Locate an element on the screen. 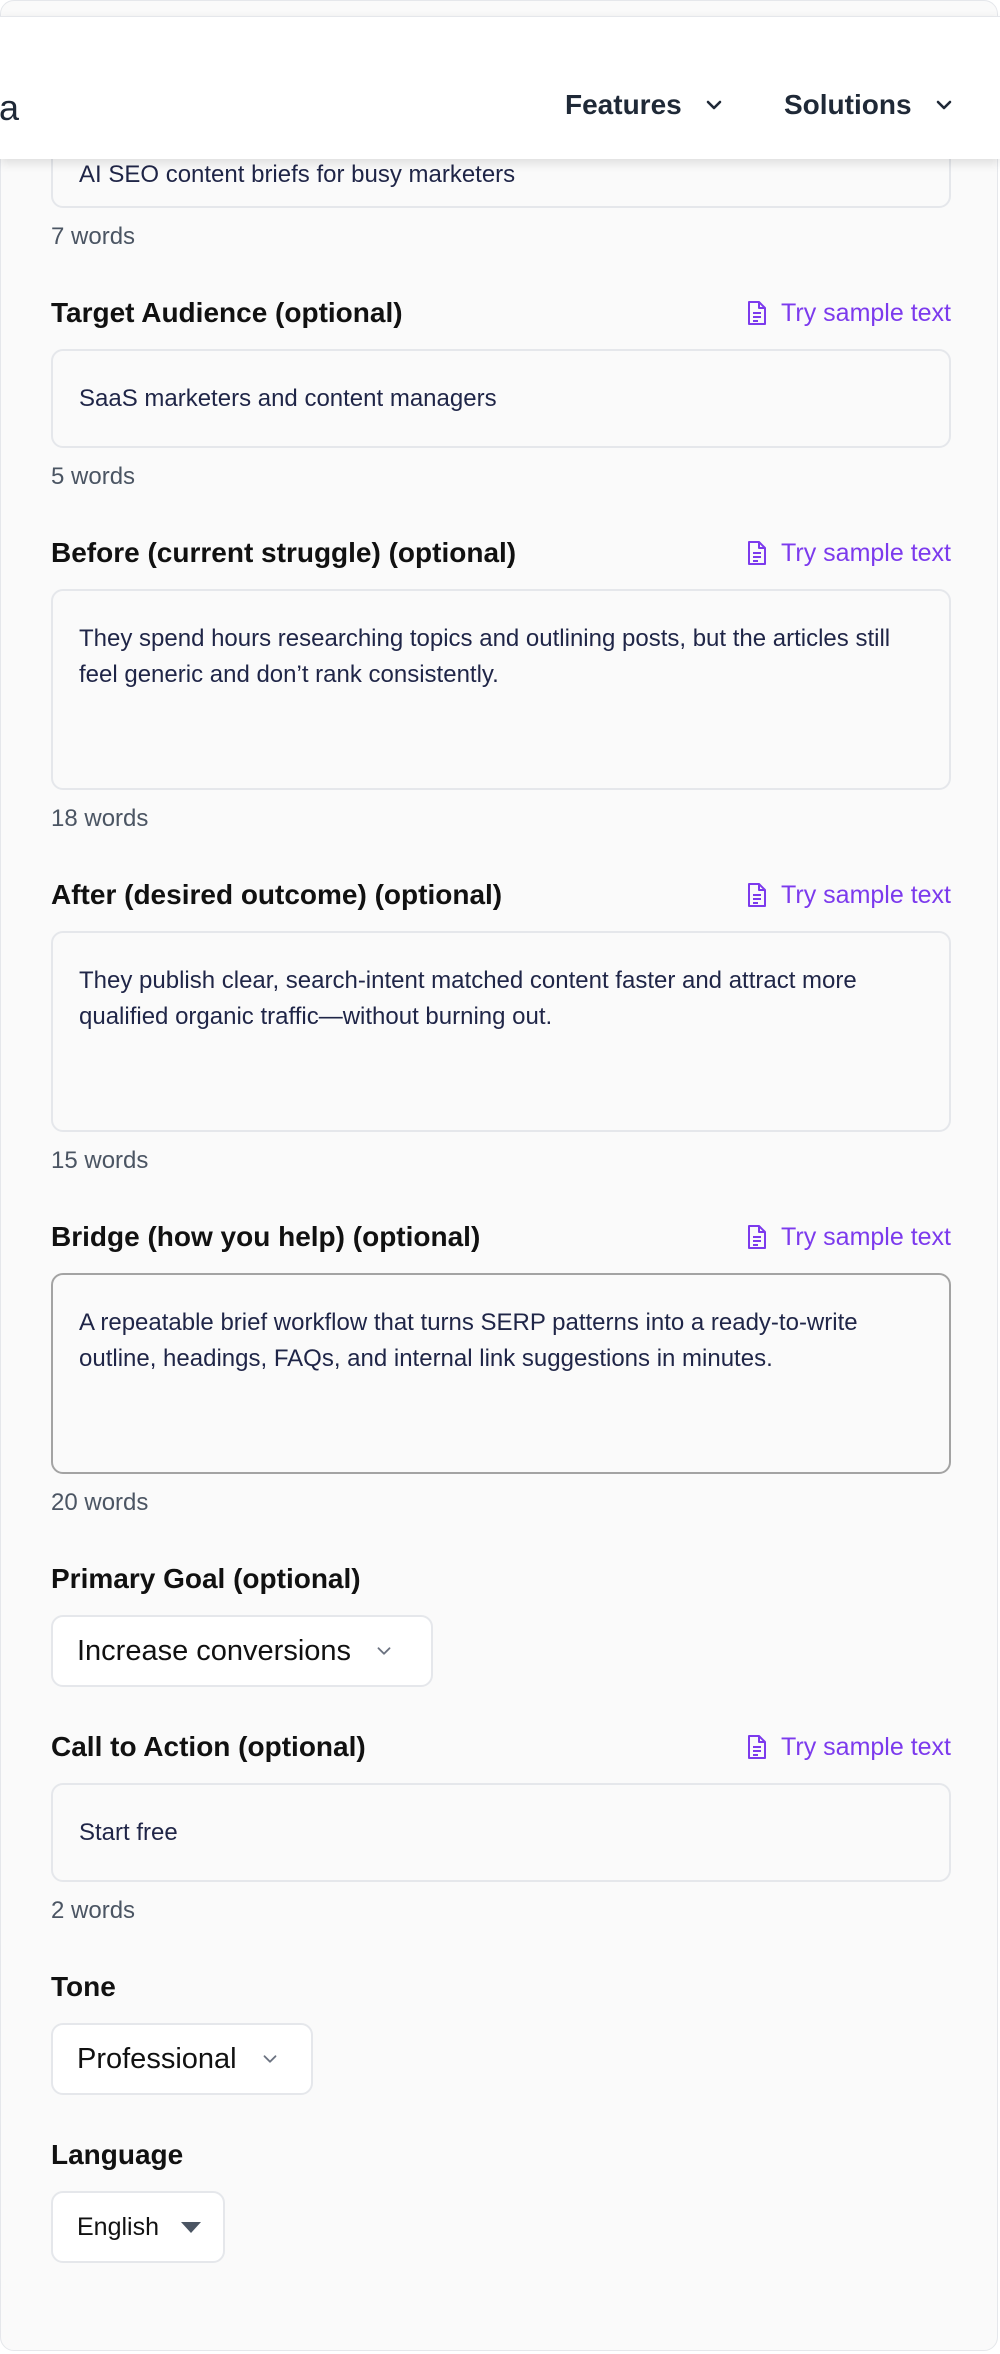 Image resolution: width=1000 pixels, height=2354 pixels. audience-sample-link: Try sample text is located at coordinates (848, 313).